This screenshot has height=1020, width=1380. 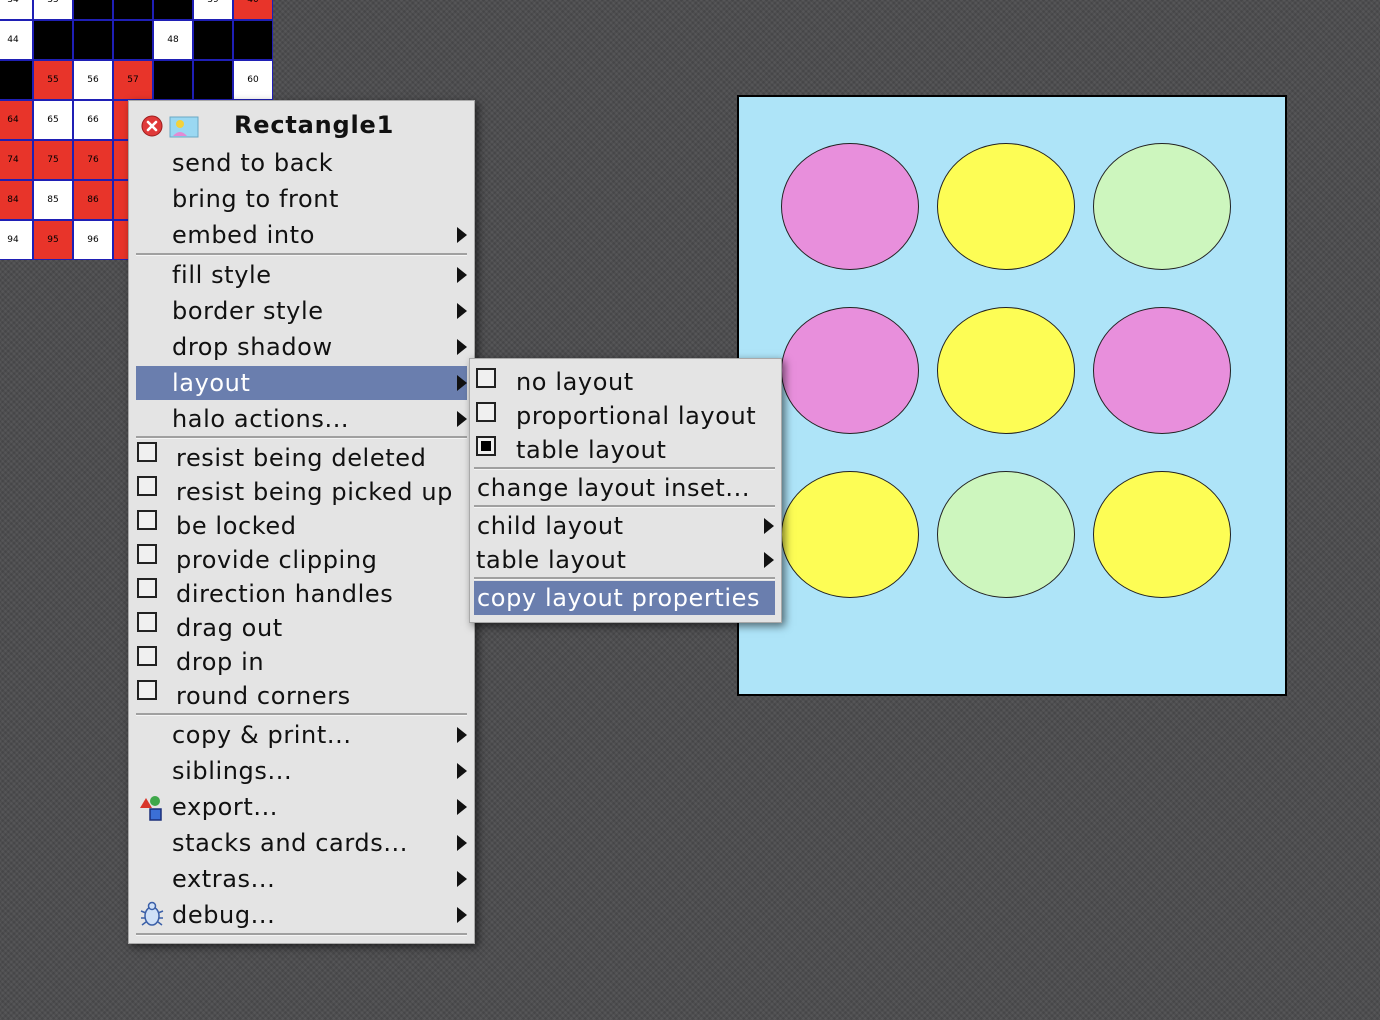 I want to click on grid-cell: 65, so click(x=53, y=120).